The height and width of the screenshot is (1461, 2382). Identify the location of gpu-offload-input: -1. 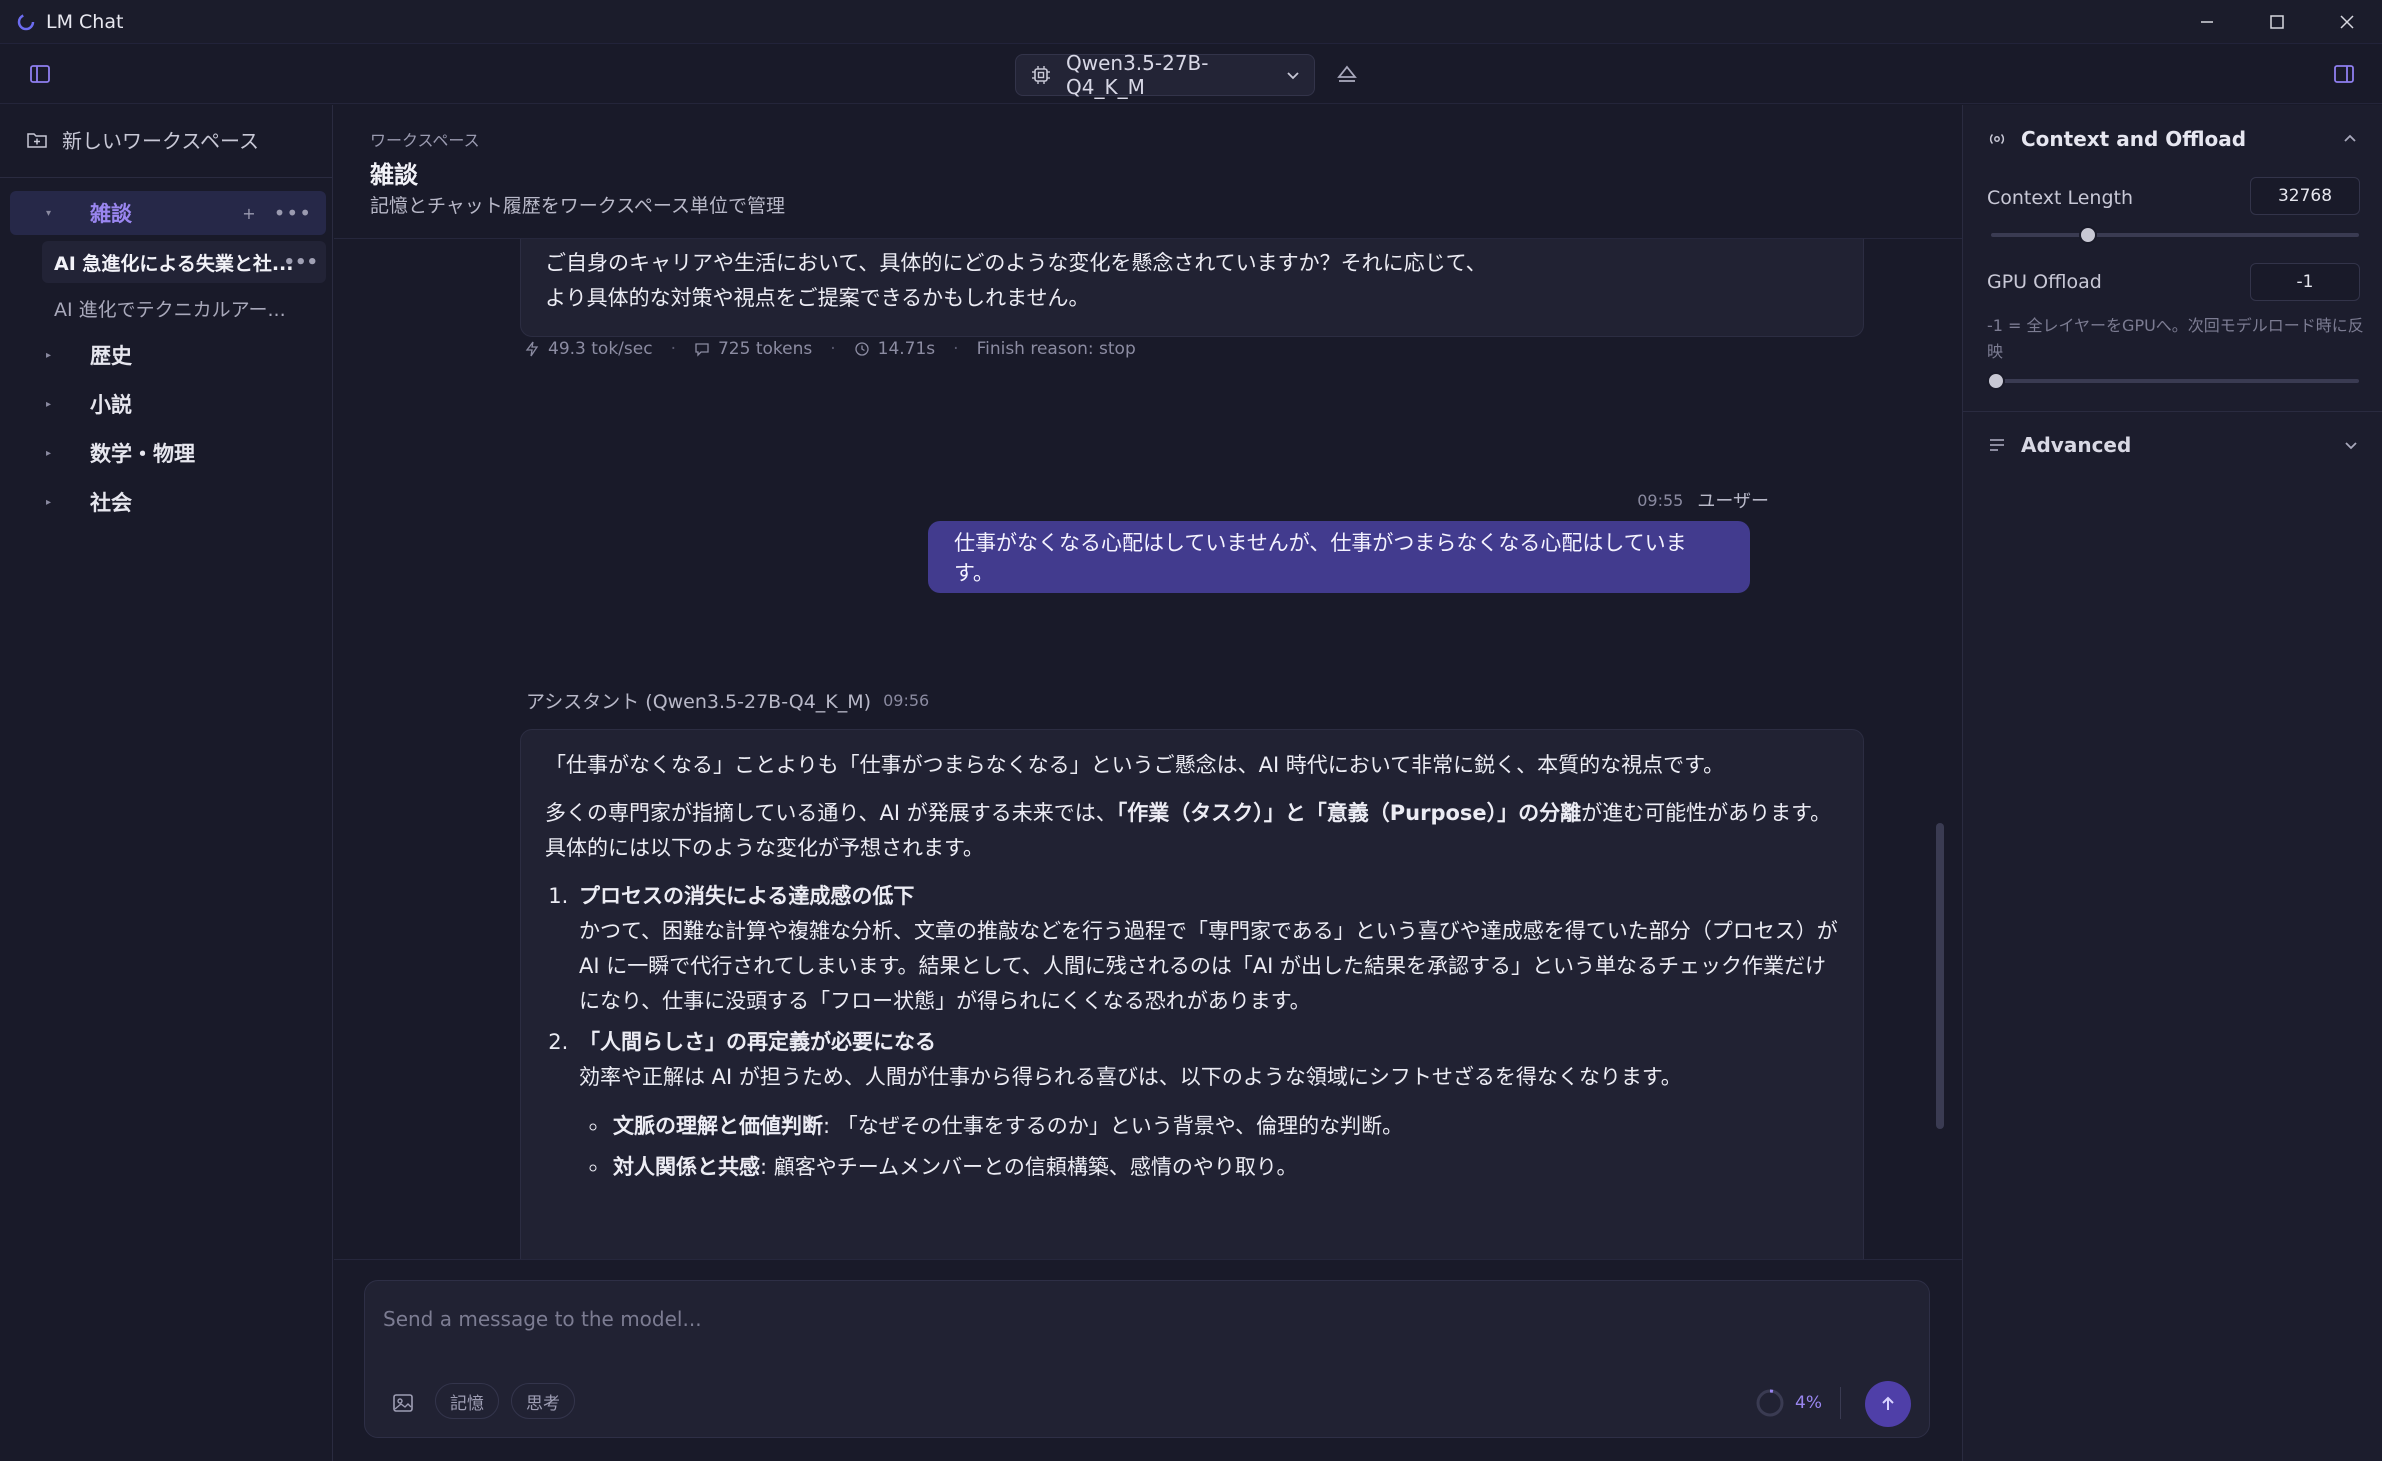
(2305, 282).